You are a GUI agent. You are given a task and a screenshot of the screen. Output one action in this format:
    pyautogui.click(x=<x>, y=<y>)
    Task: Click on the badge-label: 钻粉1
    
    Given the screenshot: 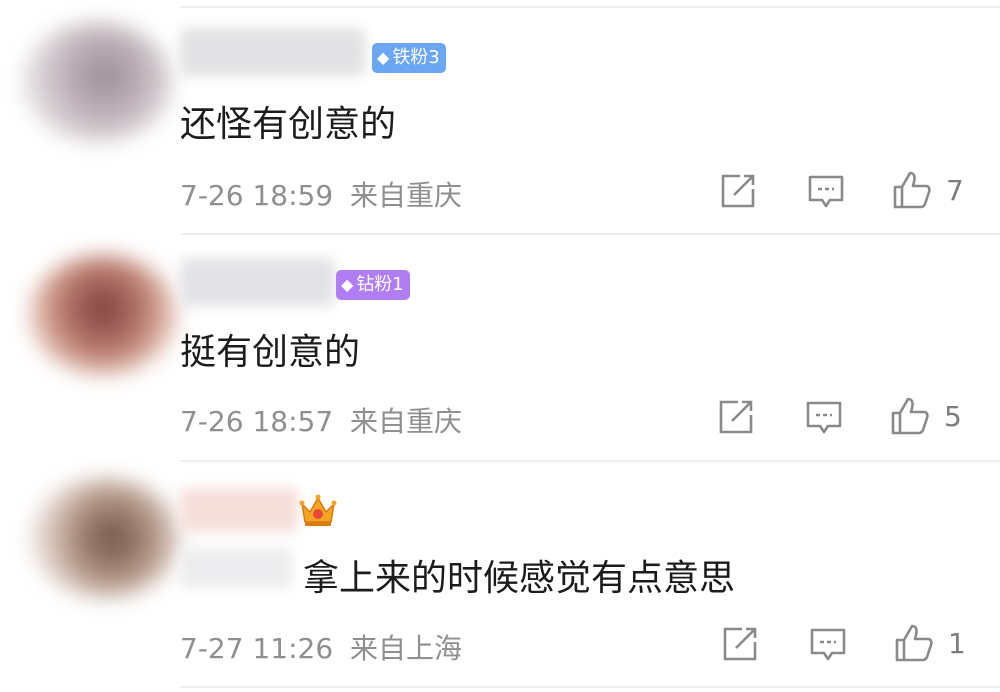 What is the action you would take?
    pyautogui.click(x=380, y=284)
    